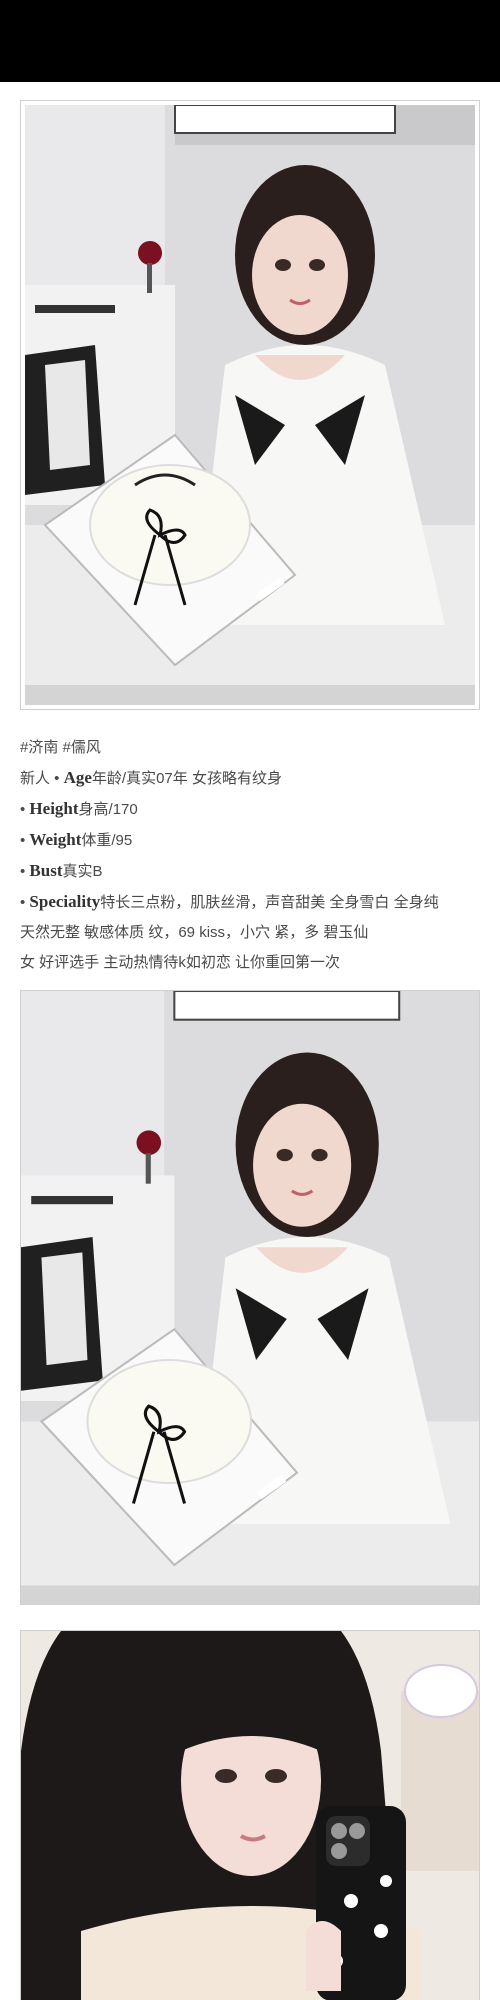 The height and width of the screenshot is (2000, 500). Describe the element at coordinates (251, 748) in the screenshot. I see `profile-tags: #济南 #儒风` at that location.